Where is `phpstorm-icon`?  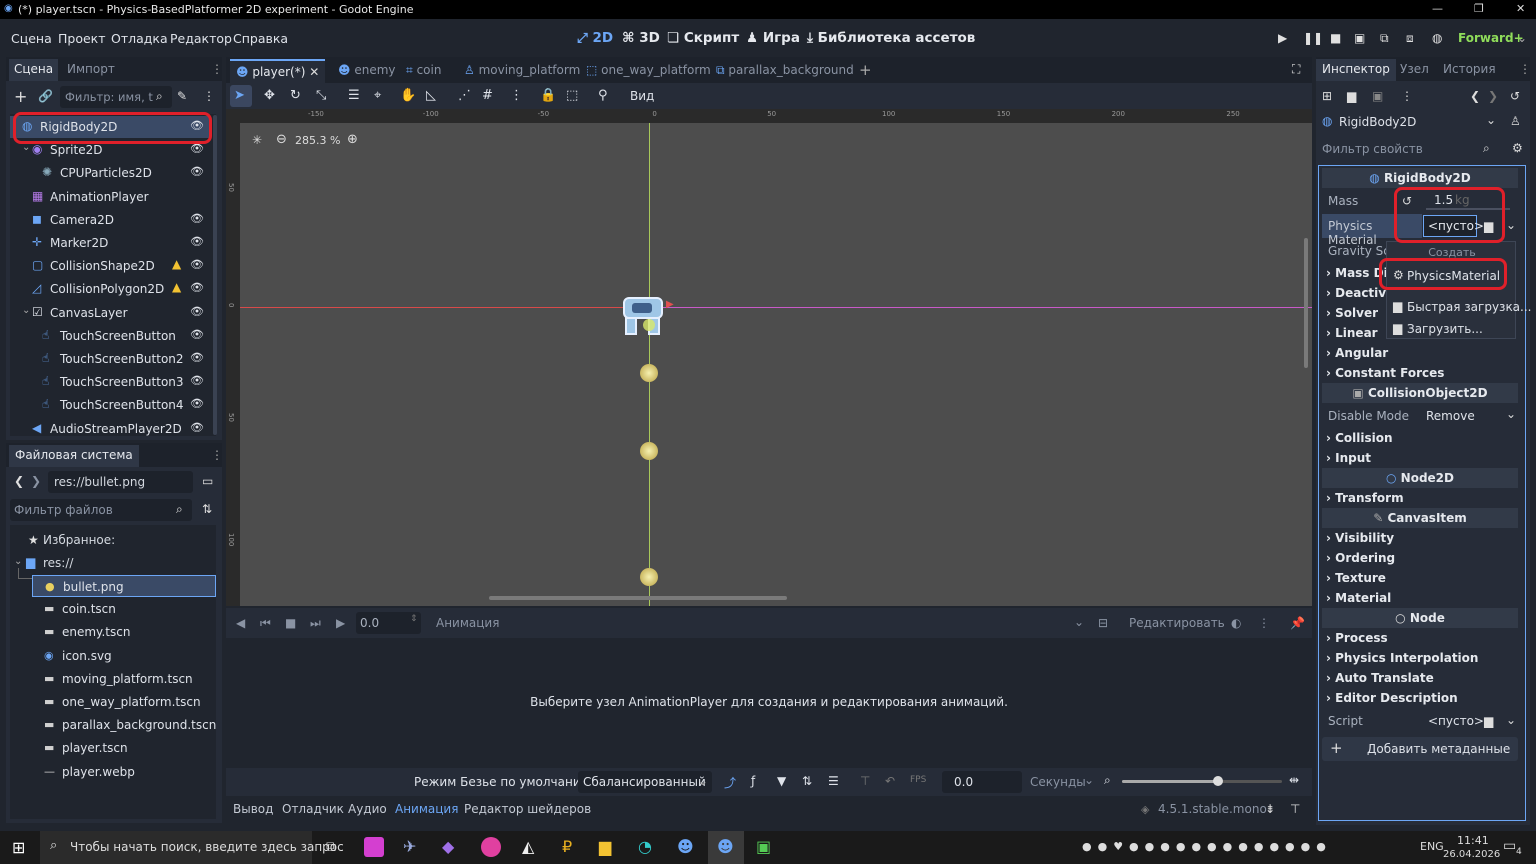
phpstorm-icon is located at coordinates (374, 847).